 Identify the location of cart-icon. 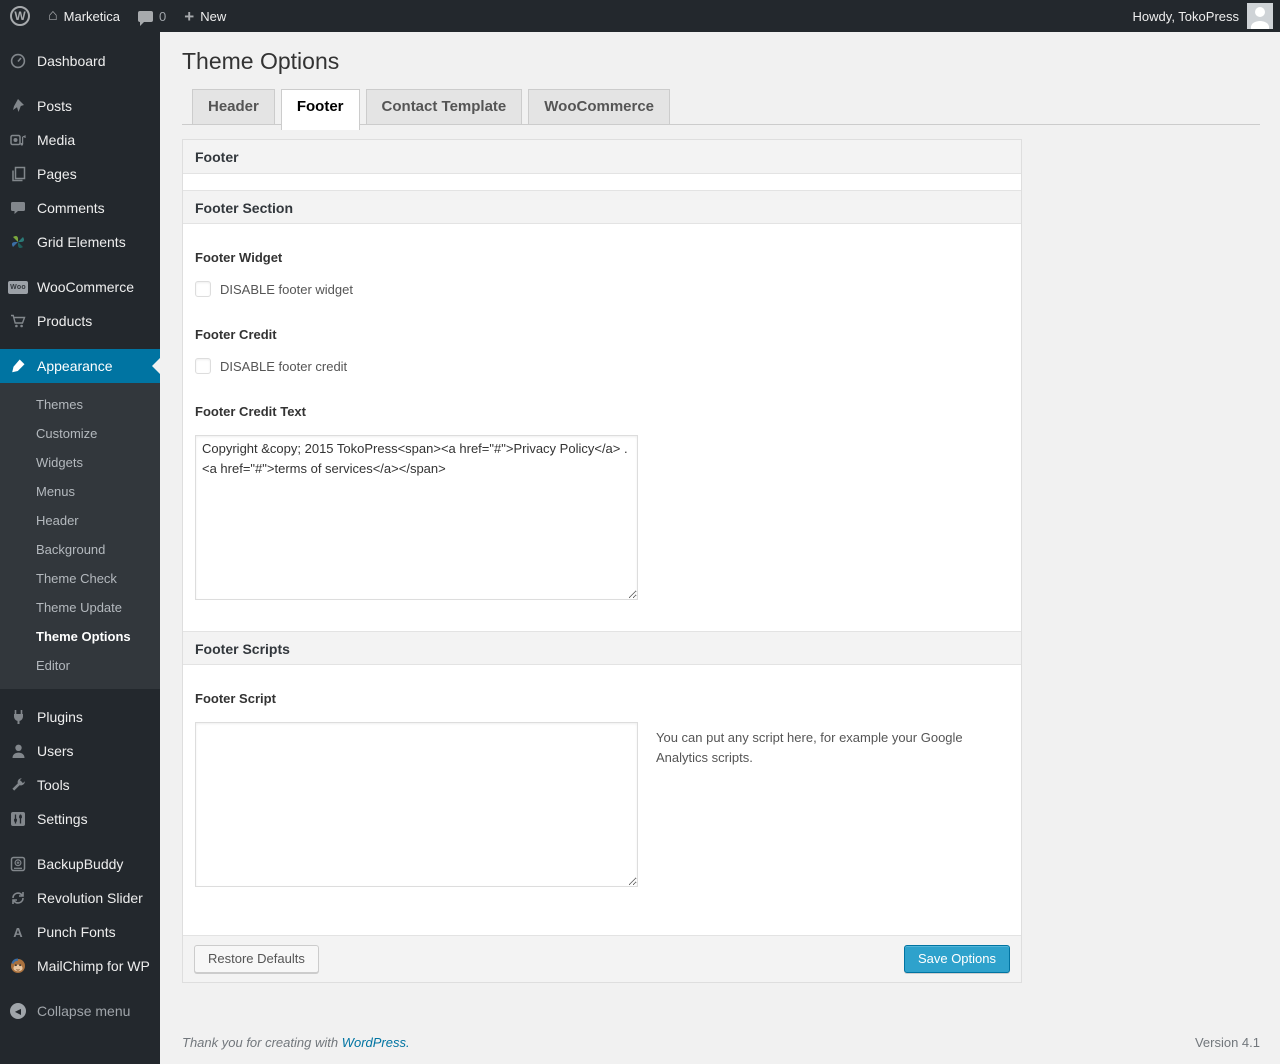
(18, 321).